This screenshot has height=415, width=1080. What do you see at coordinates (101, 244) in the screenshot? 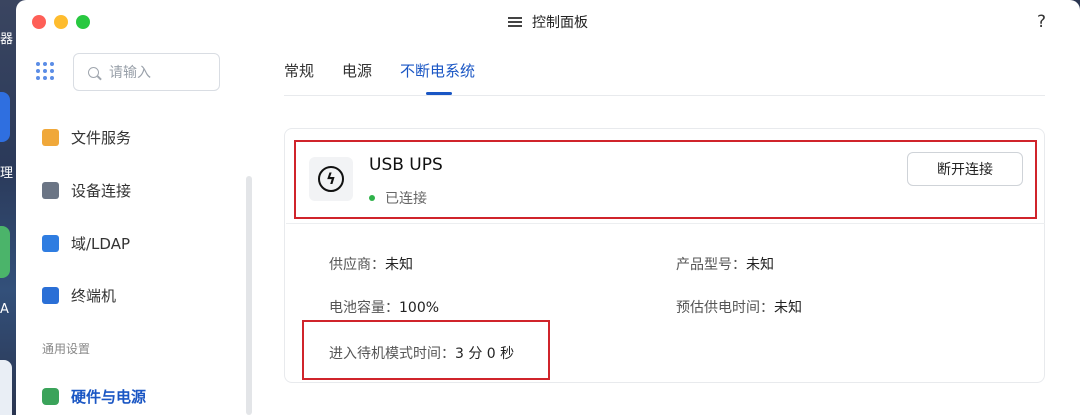
I see `sidebar-item-label: 域/LDAP` at bounding box center [101, 244].